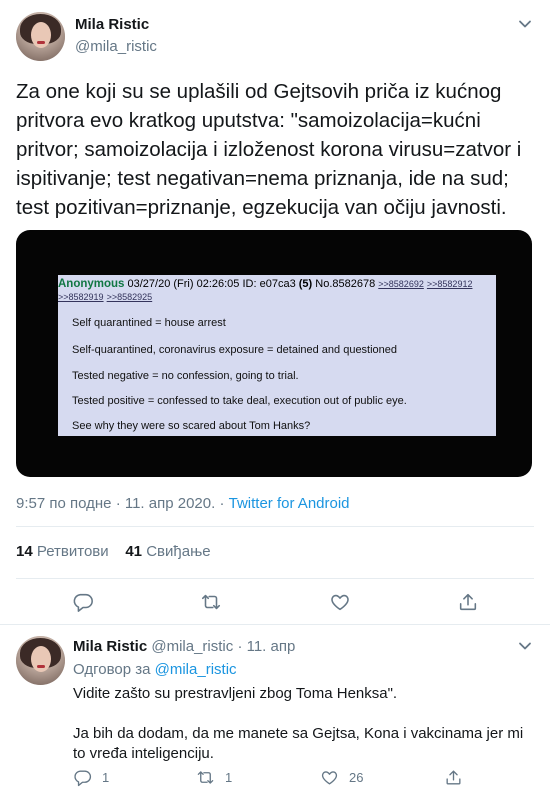 The height and width of the screenshot is (800, 550). I want to click on tweet-date: 11. апр 2020., so click(170, 503).